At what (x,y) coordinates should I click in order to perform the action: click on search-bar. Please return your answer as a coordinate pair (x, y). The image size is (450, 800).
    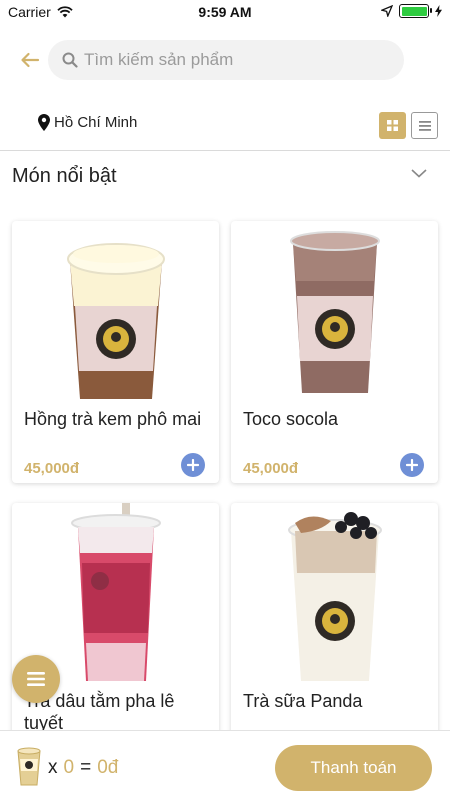
    Looking at the image, I should click on (226, 60).